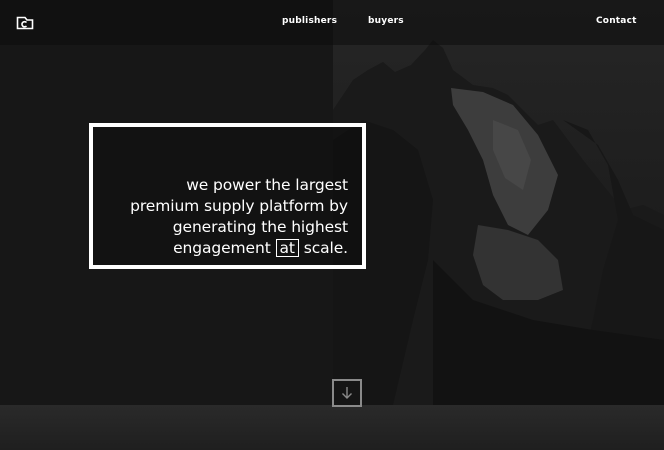 This screenshot has height=450, width=664. What do you see at coordinates (267, 185) in the screenshot?
I see `hero-line: we power the largest` at bounding box center [267, 185].